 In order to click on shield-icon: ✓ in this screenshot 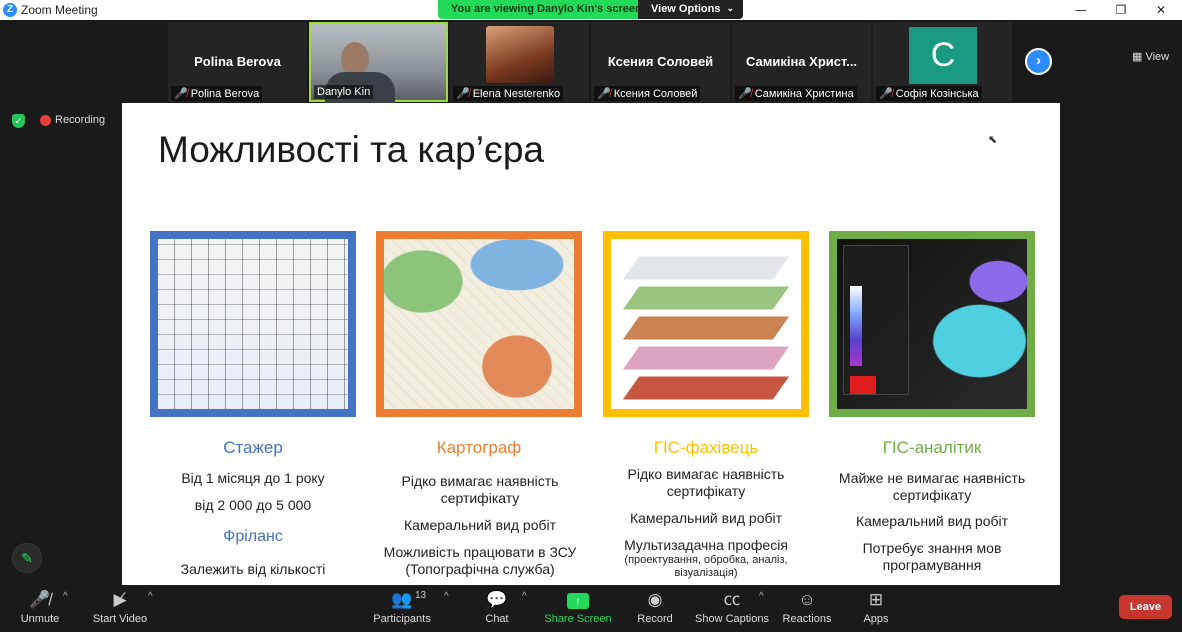, I will do `click(18, 121)`.